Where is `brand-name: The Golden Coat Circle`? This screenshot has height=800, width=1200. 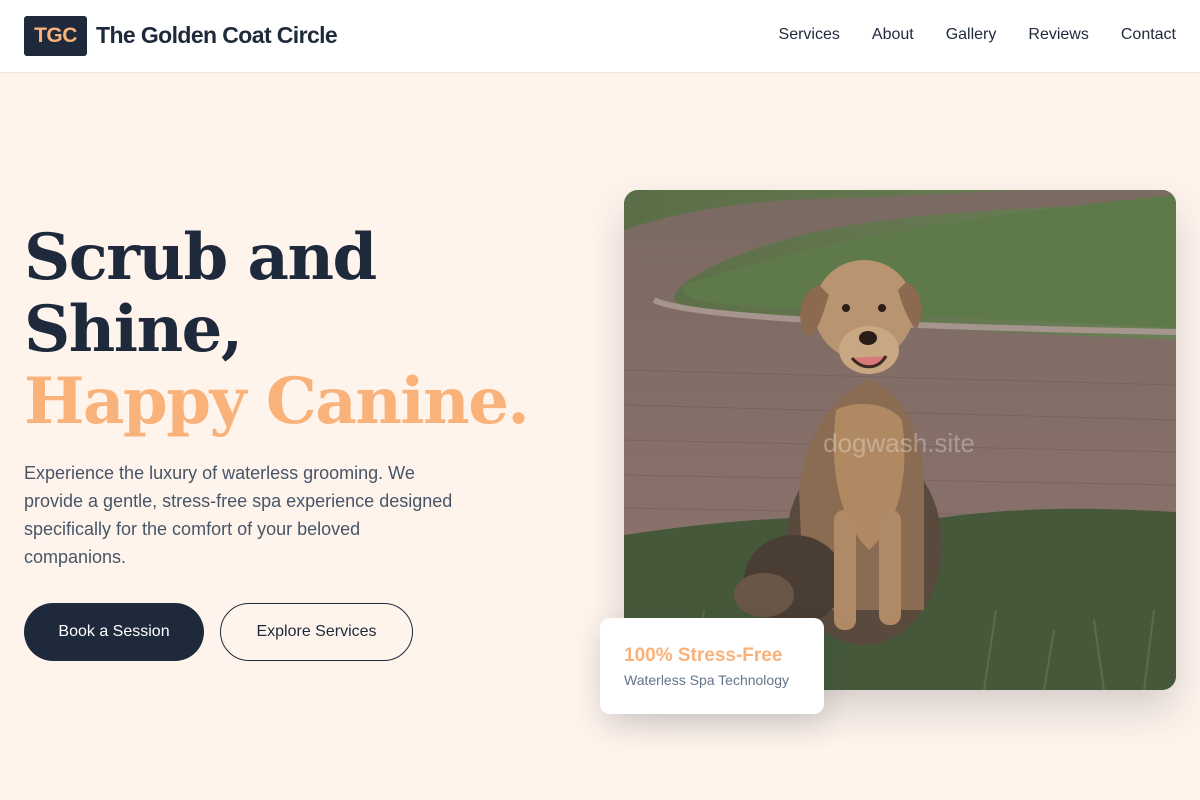
brand-name: The Golden Coat Circle is located at coordinates (217, 35).